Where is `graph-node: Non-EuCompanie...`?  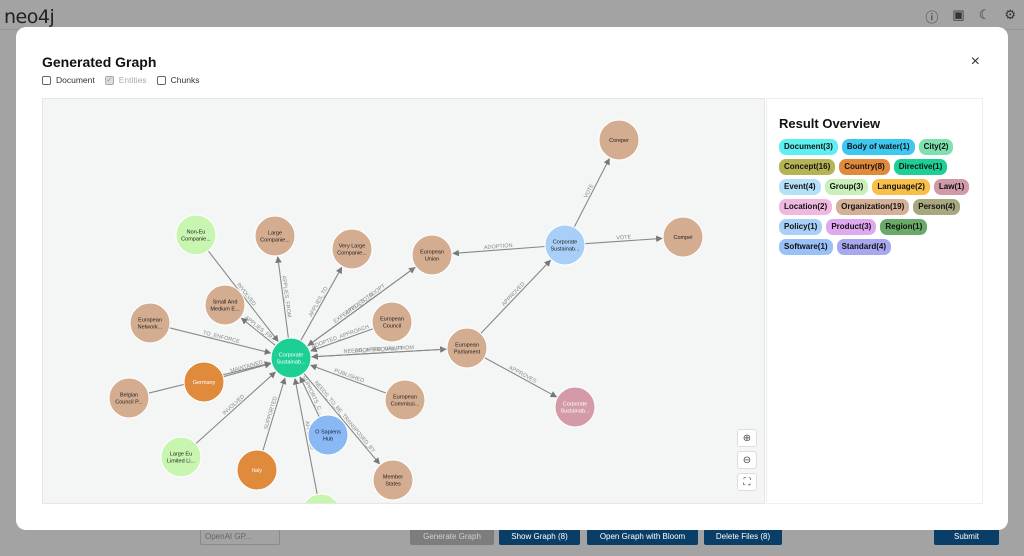
graph-node: Non-EuCompanie... is located at coordinates (196, 235).